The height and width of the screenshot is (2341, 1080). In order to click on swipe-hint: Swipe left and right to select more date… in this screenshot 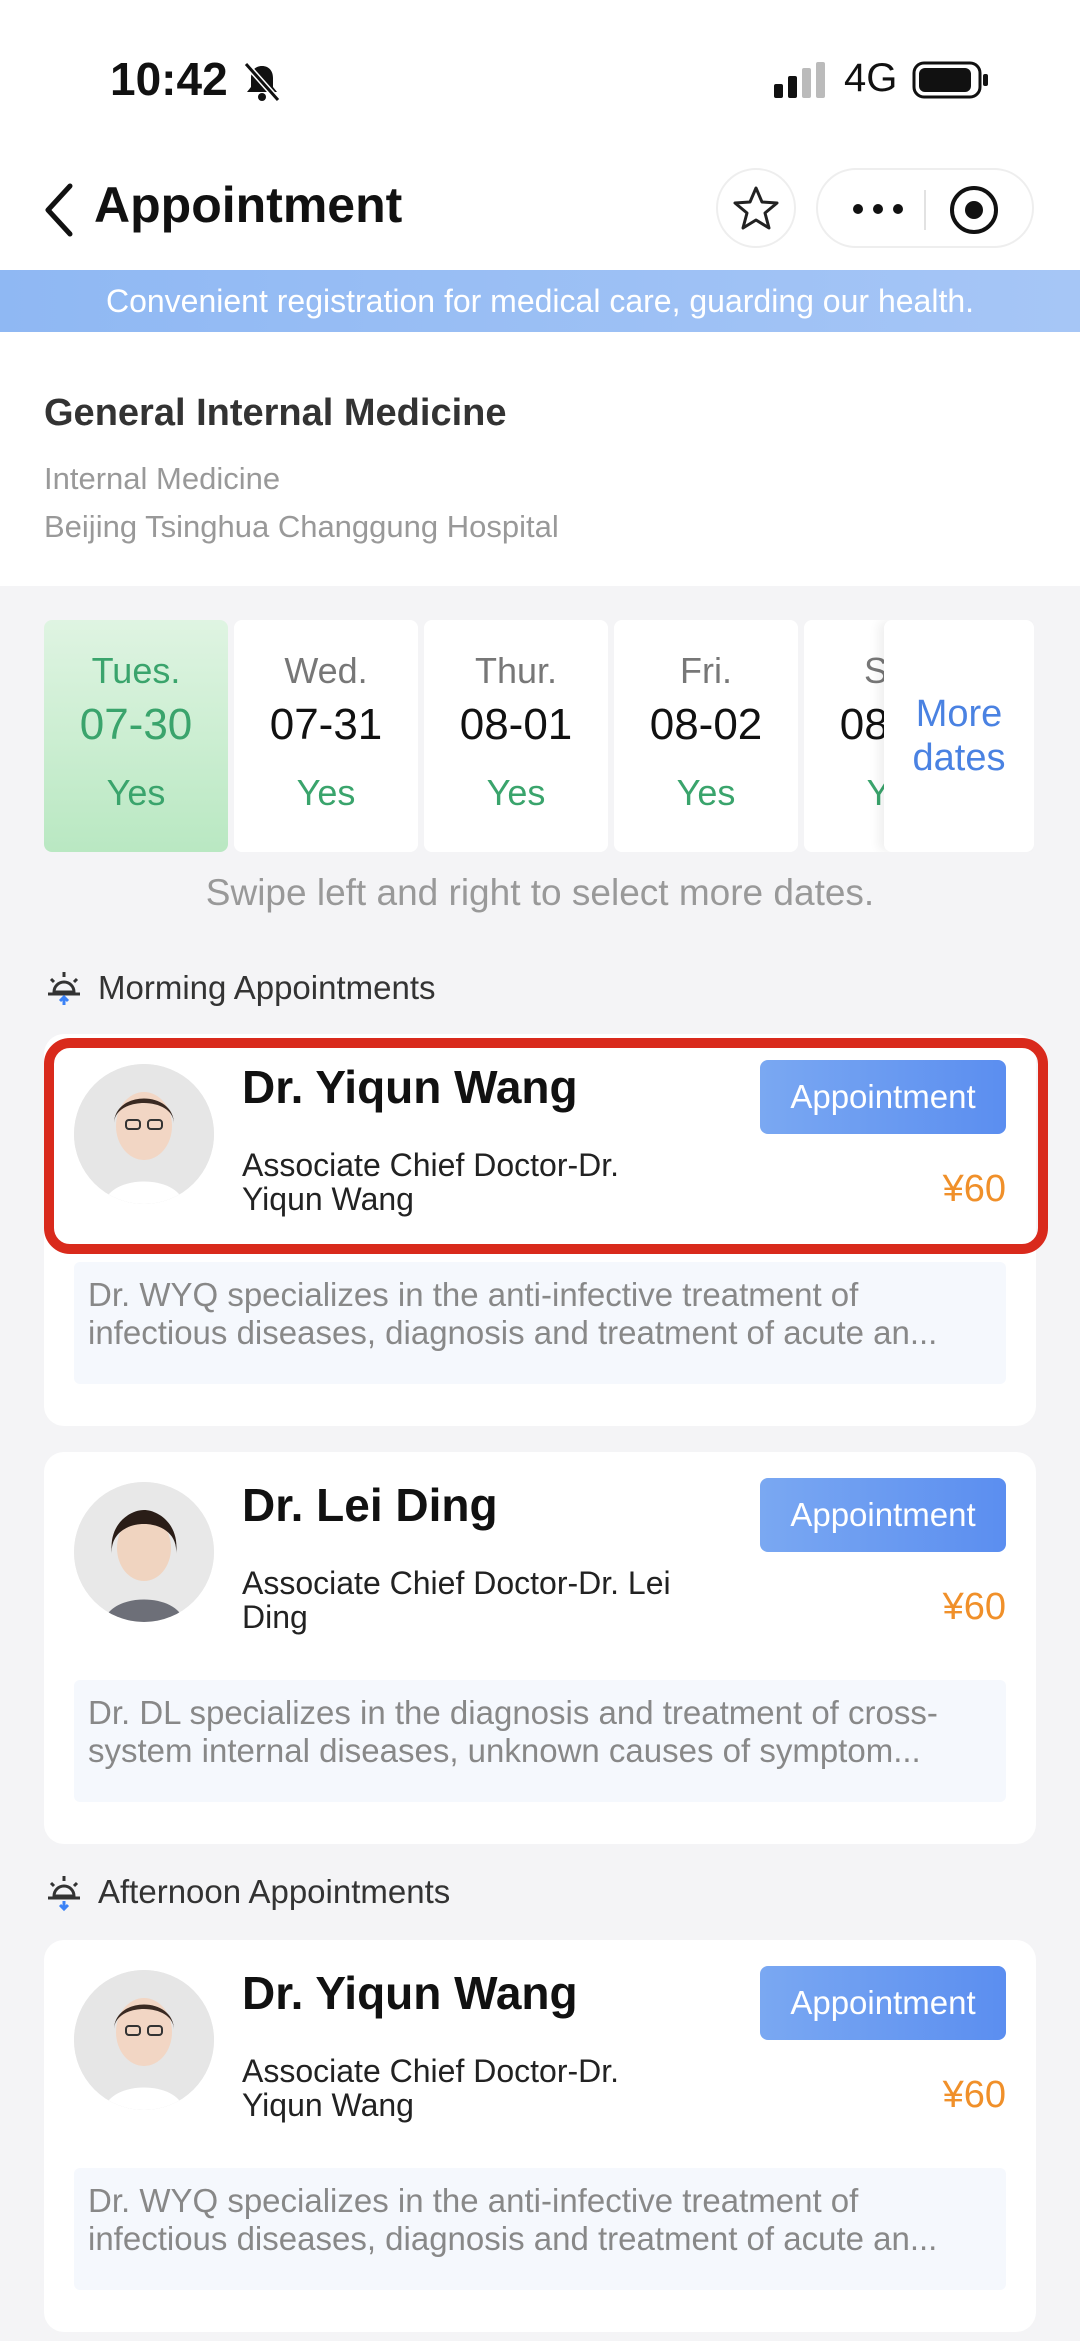, I will do `click(540, 892)`.